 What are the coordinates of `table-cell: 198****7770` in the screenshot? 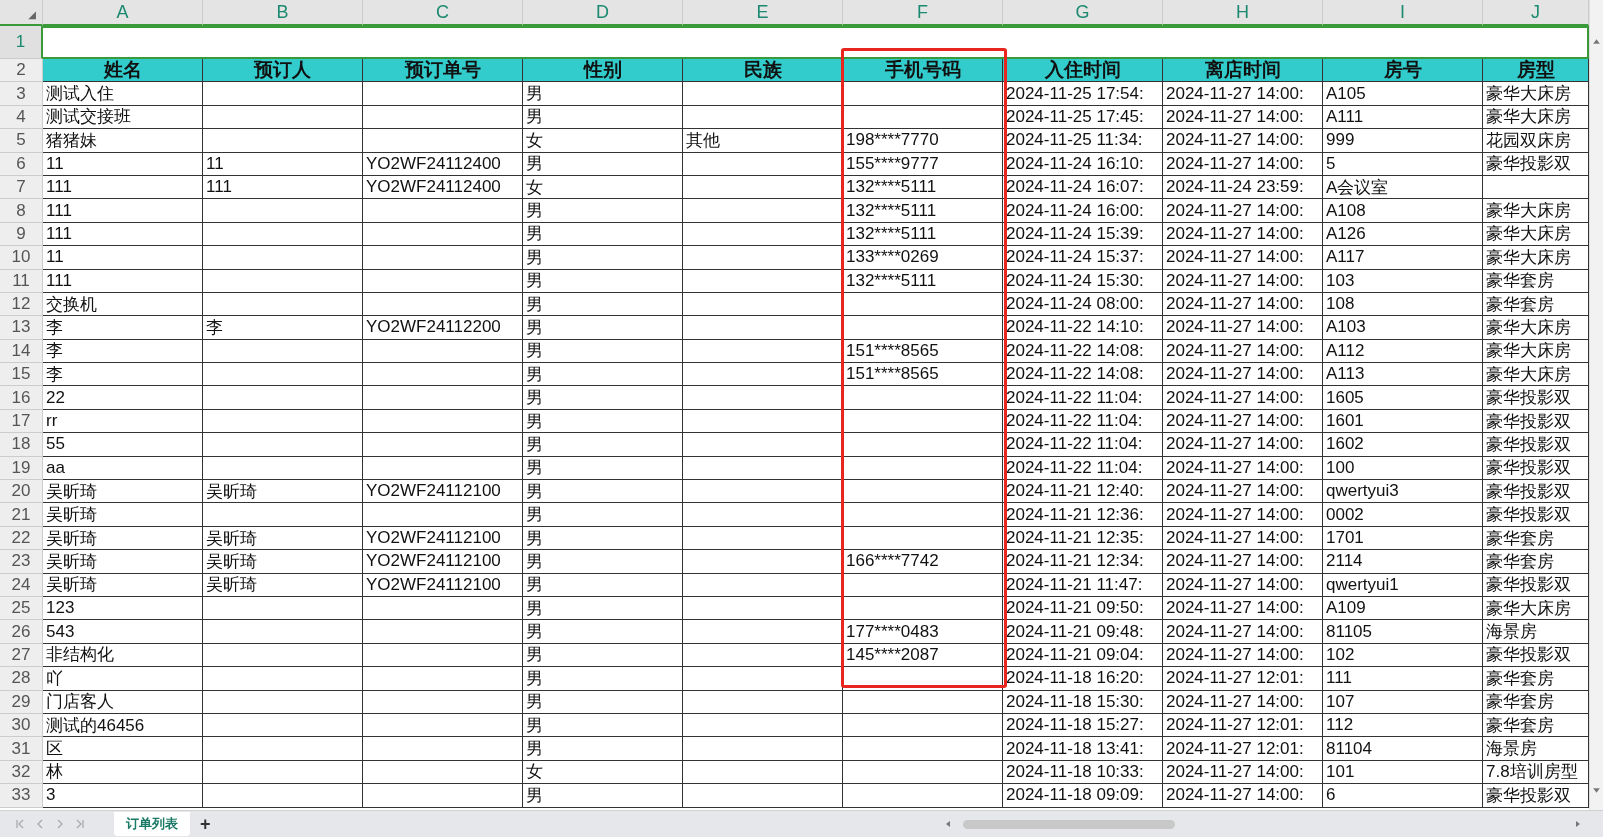 It's located at (923, 141).